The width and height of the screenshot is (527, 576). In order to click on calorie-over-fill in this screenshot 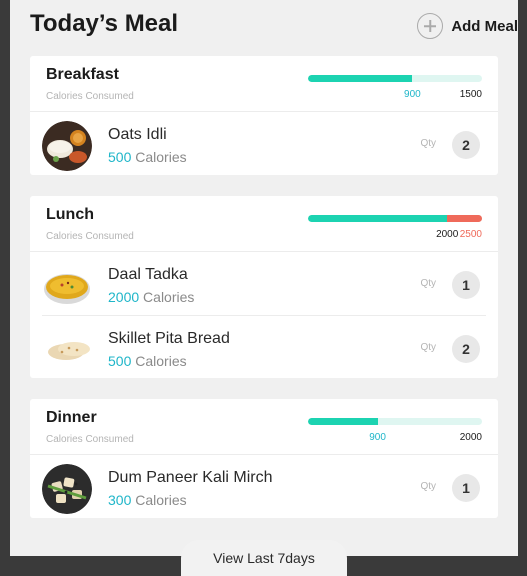, I will do `click(464, 218)`.